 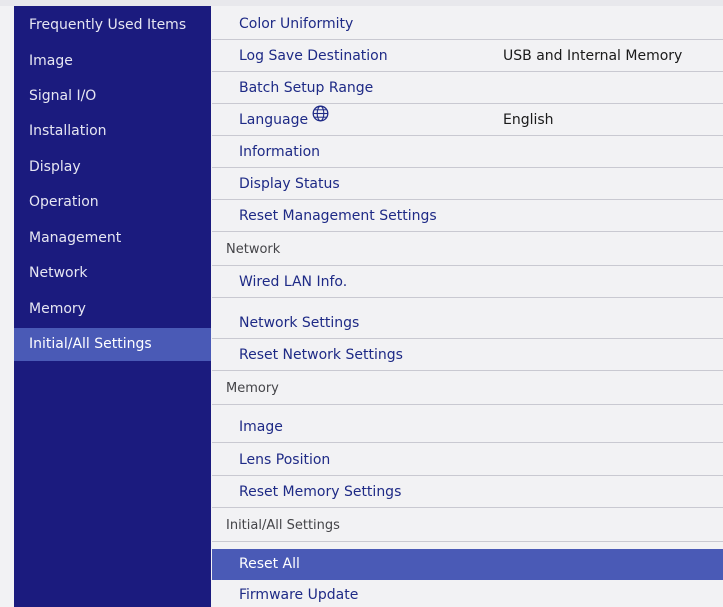 I want to click on menu-row-label: Language, so click(x=274, y=120).